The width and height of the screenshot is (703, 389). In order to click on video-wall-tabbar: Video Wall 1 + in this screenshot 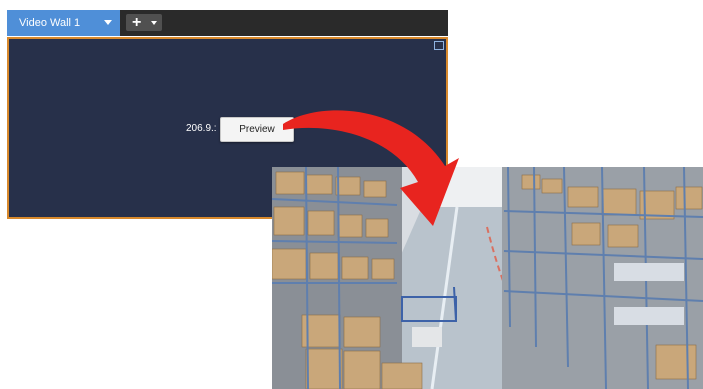, I will do `click(227, 23)`.